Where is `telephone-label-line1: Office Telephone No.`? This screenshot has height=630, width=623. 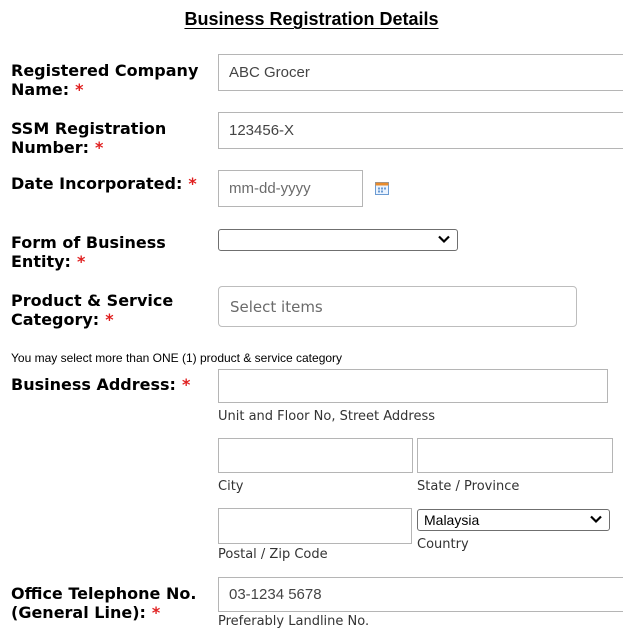
telephone-label-line1: Office Telephone No. is located at coordinates (104, 593).